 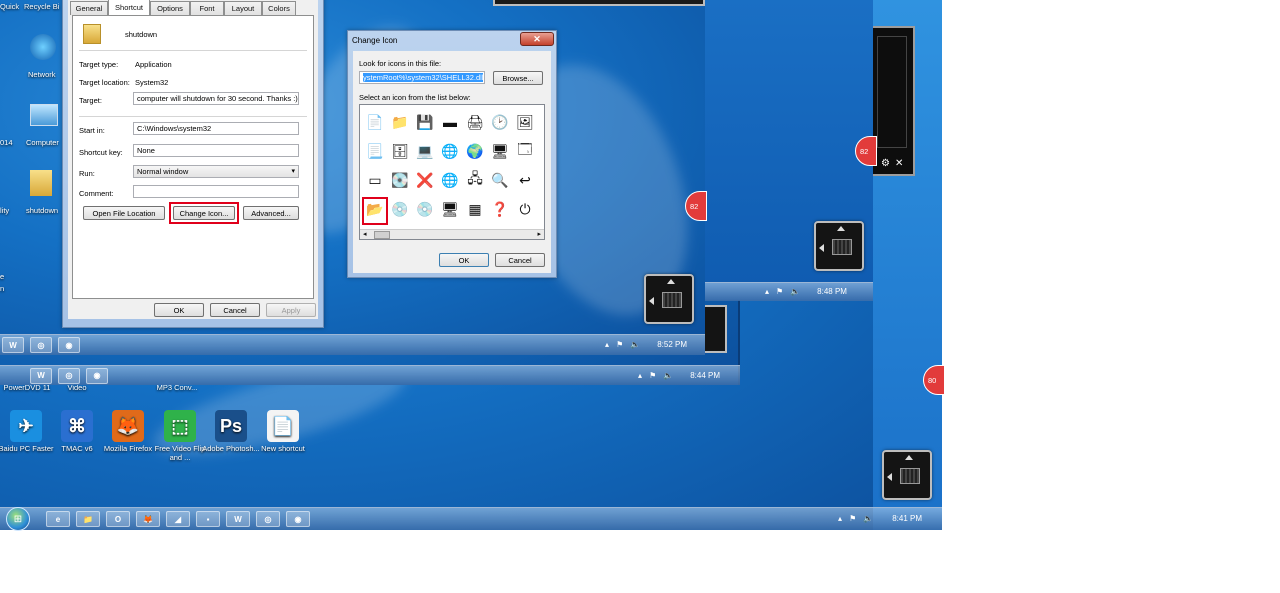 I want to click on close-icon: ✕, so click(x=899, y=163).